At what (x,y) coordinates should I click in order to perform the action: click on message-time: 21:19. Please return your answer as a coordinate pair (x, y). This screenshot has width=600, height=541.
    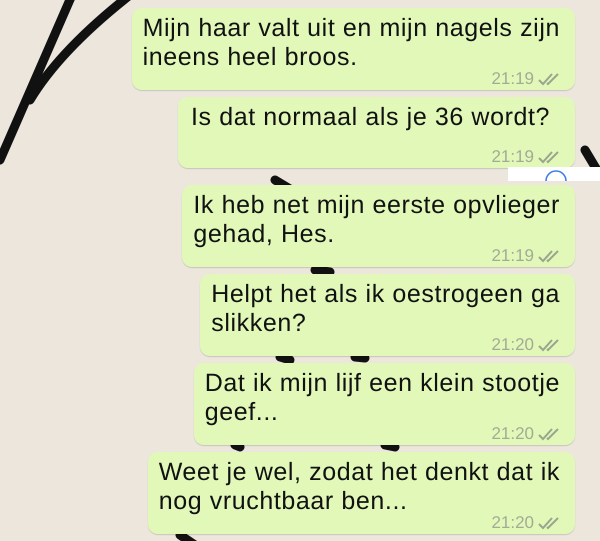
    Looking at the image, I should click on (512, 157).